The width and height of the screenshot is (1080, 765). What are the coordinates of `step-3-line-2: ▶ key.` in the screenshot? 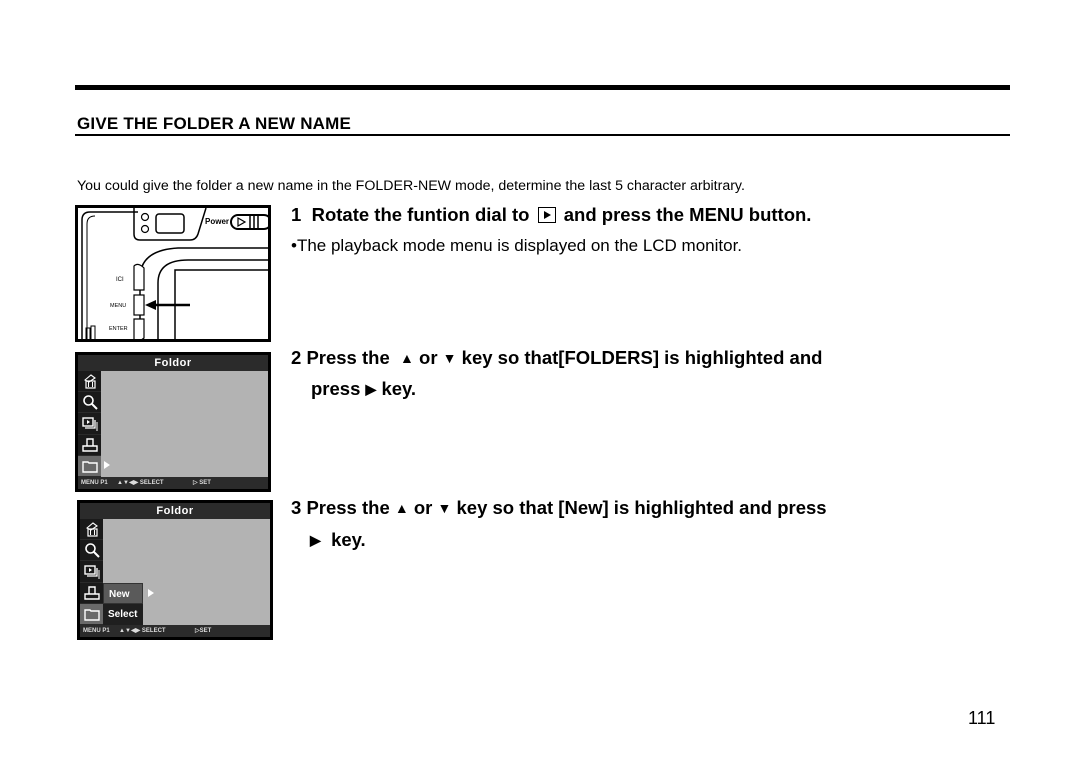 It's located at (338, 540).